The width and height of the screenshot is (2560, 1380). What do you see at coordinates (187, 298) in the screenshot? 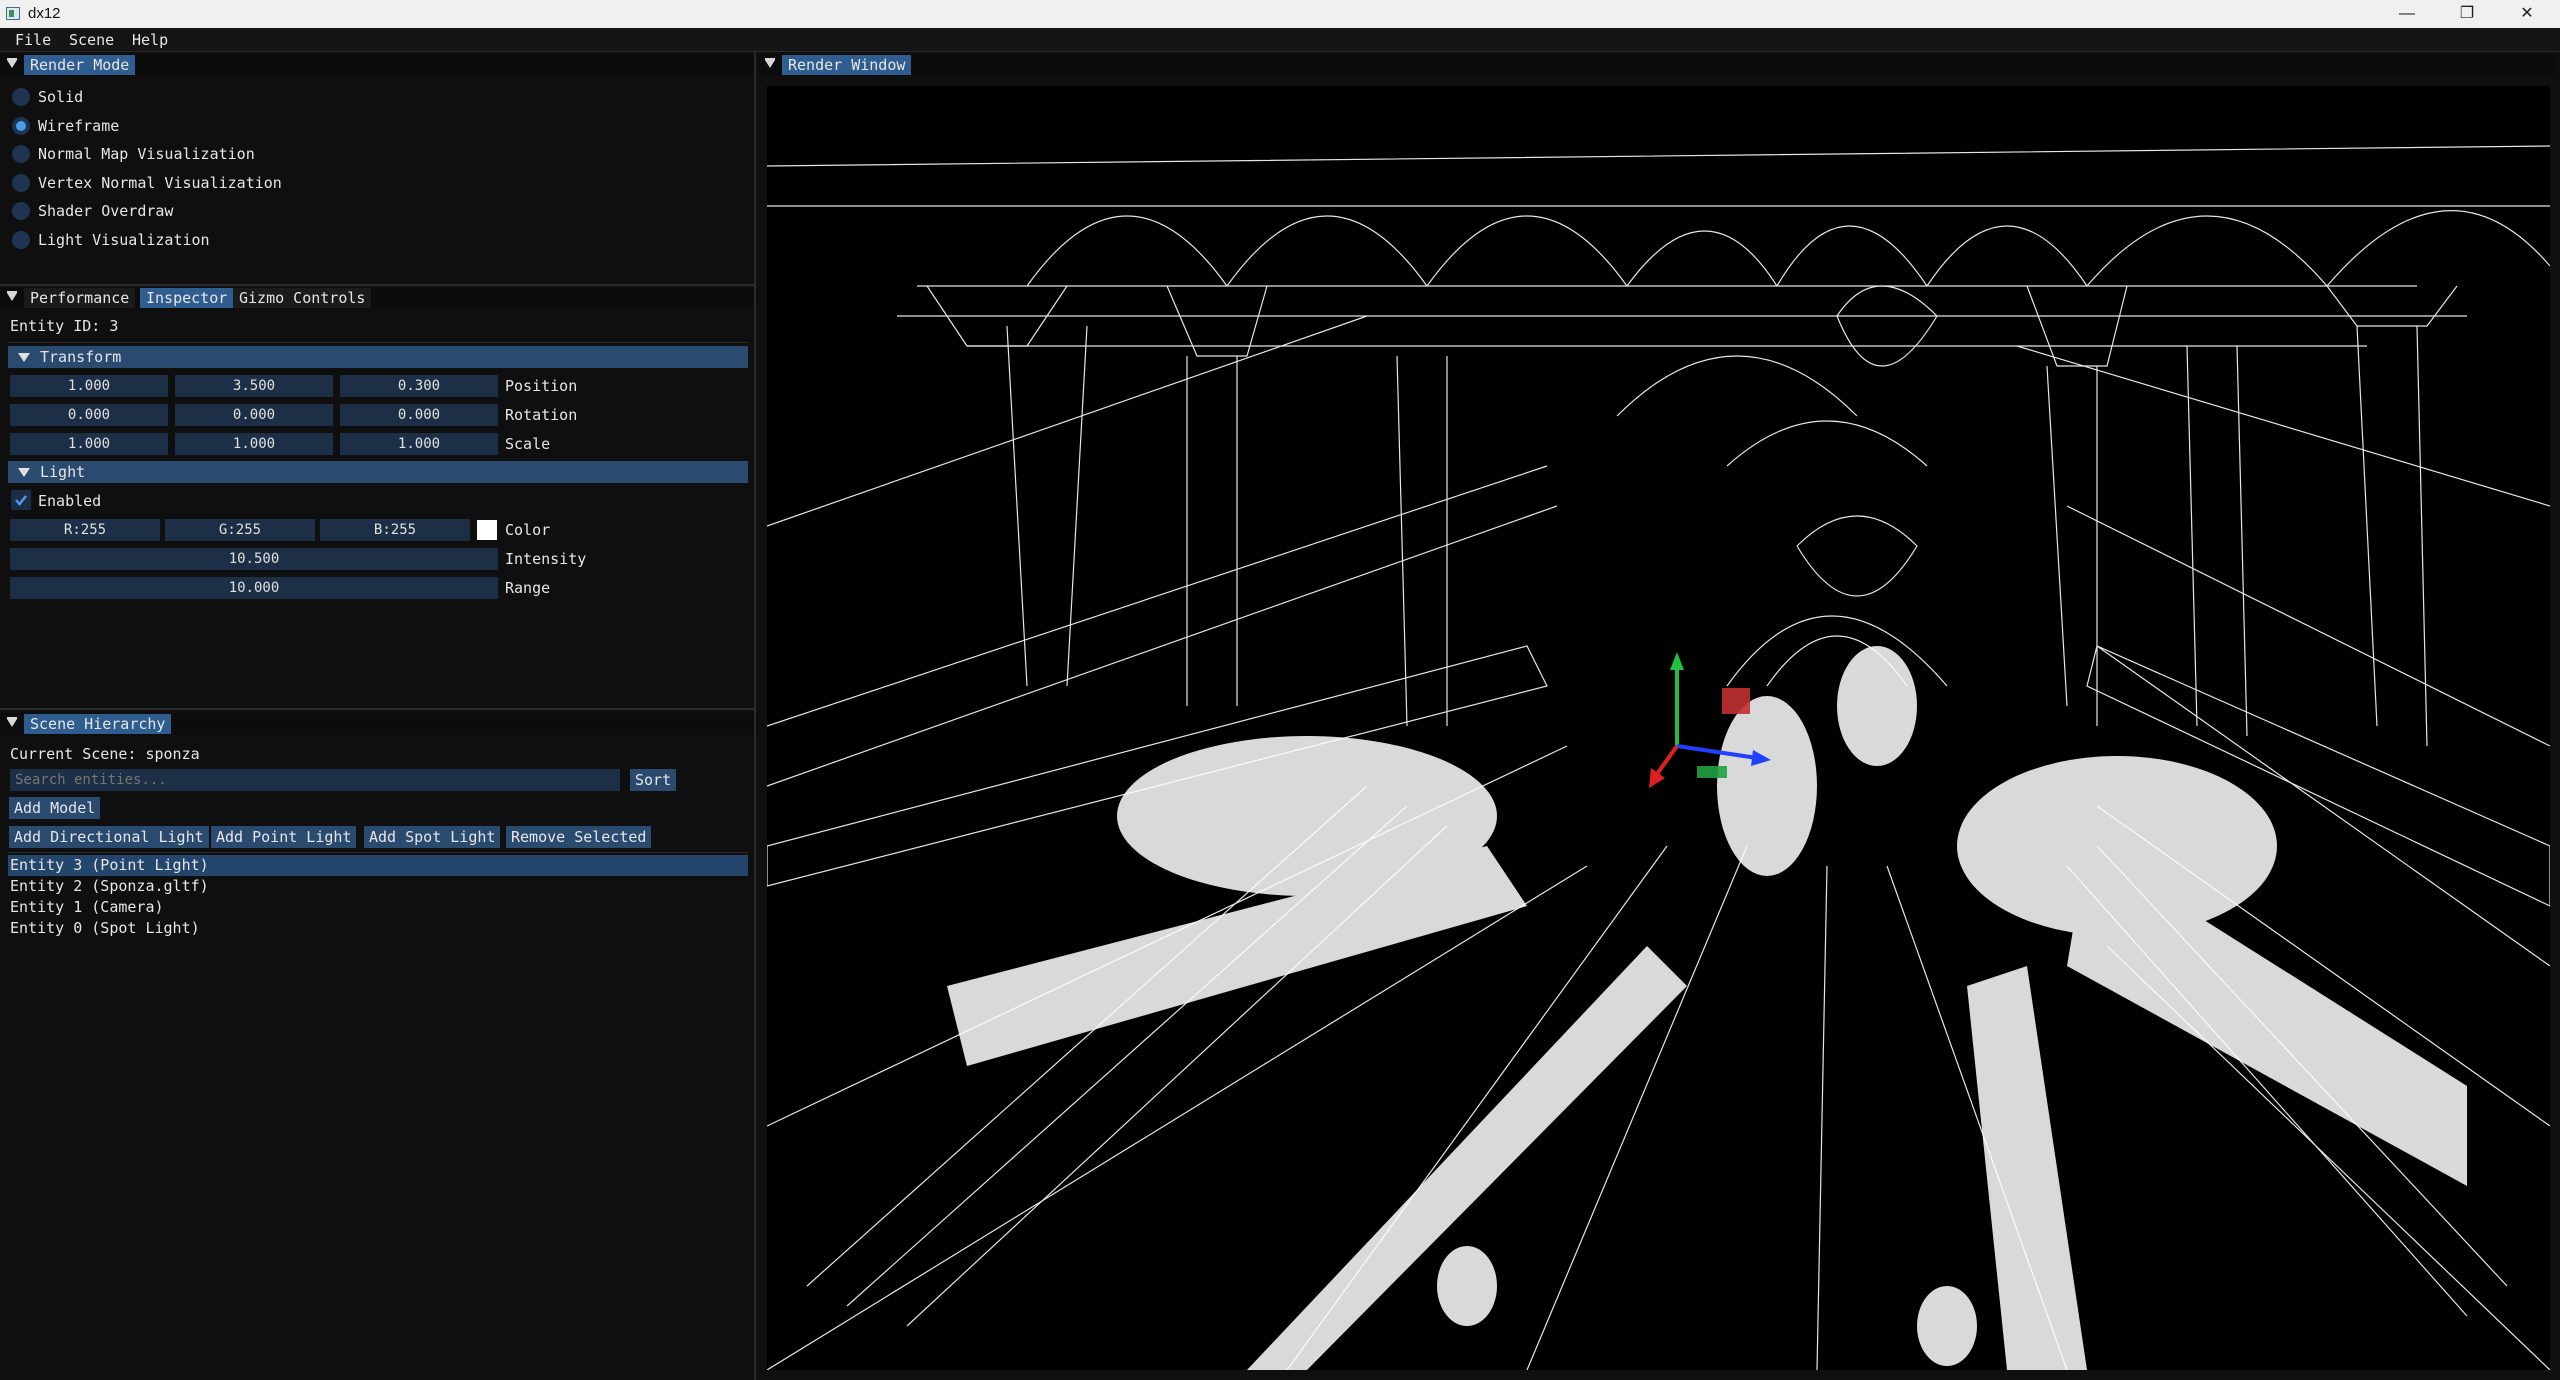
I see `tab-inspector: Inspector` at bounding box center [187, 298].